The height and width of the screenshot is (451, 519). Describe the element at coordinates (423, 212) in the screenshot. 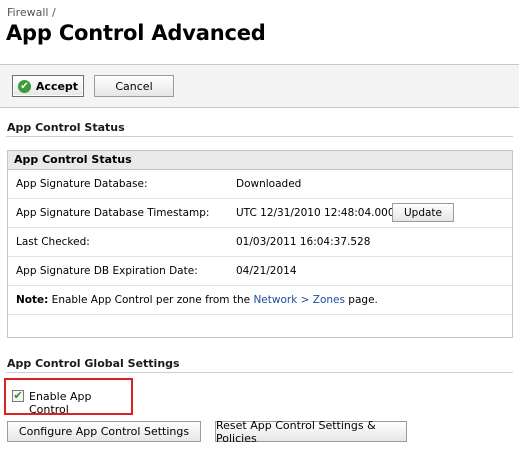

I see `update-button: Update` at that location.